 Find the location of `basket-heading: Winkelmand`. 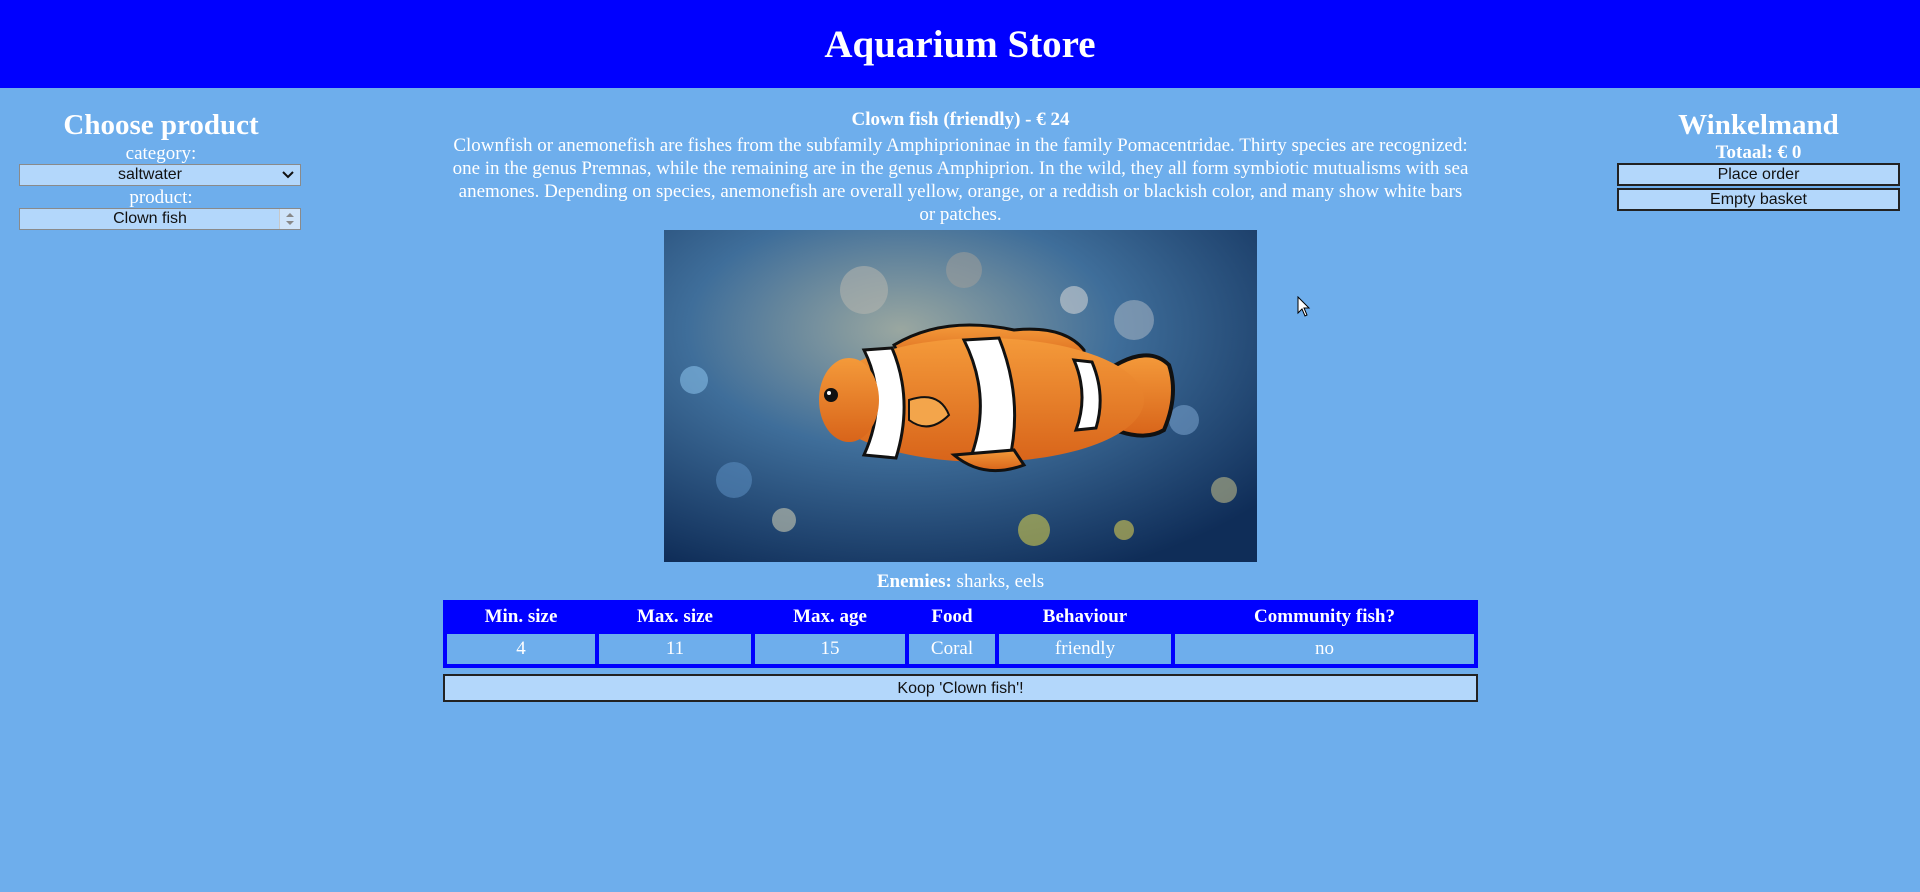

basket-heading: Winkelmand is located at coordinates (1758, 125).